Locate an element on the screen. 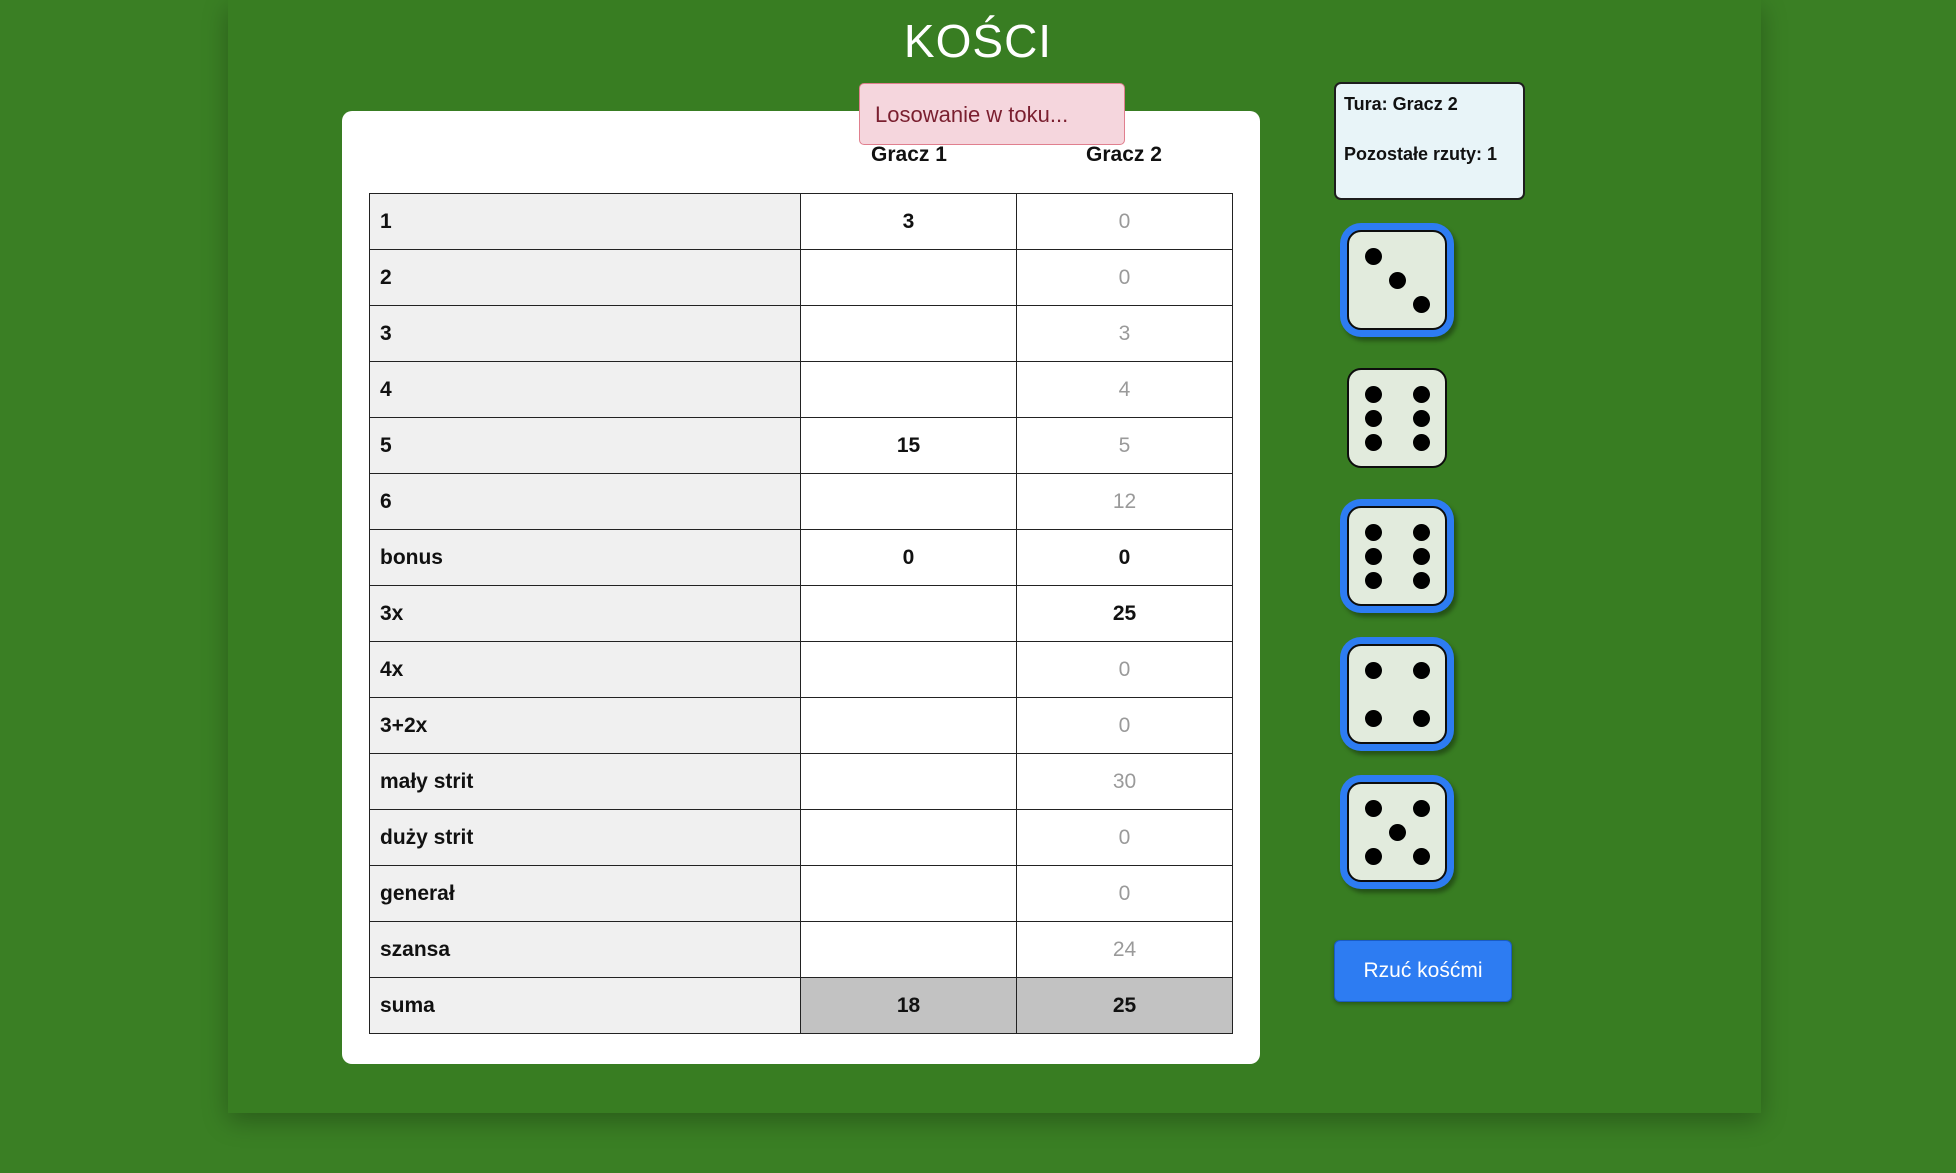 This screenshot has width=1956, height=1173. score-row: 44 is located at coordinates (801, 389).